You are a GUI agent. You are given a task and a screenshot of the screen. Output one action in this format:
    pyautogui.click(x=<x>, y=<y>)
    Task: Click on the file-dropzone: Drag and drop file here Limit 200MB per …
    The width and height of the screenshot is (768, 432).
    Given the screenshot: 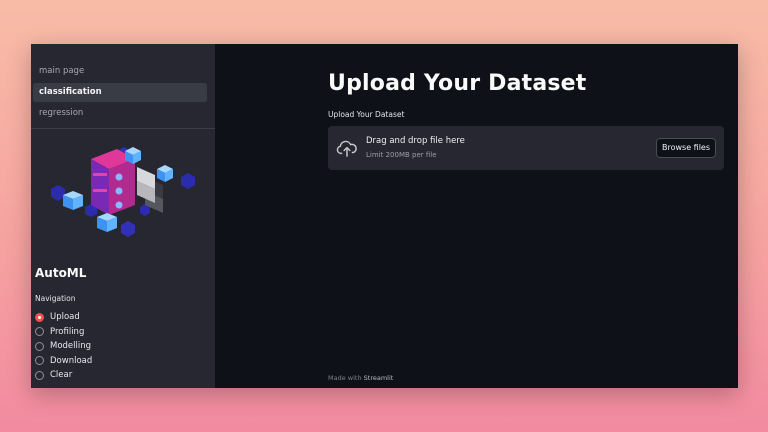 What is the action you would take?
    pyautogui.click(x=526, y=148)
    